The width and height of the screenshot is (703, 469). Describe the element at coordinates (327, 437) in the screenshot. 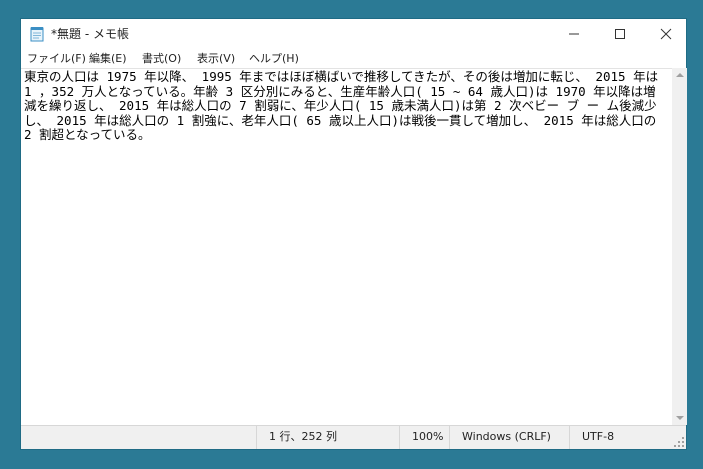

I see `status-cursor-position: 1 行、252 列` at that location.